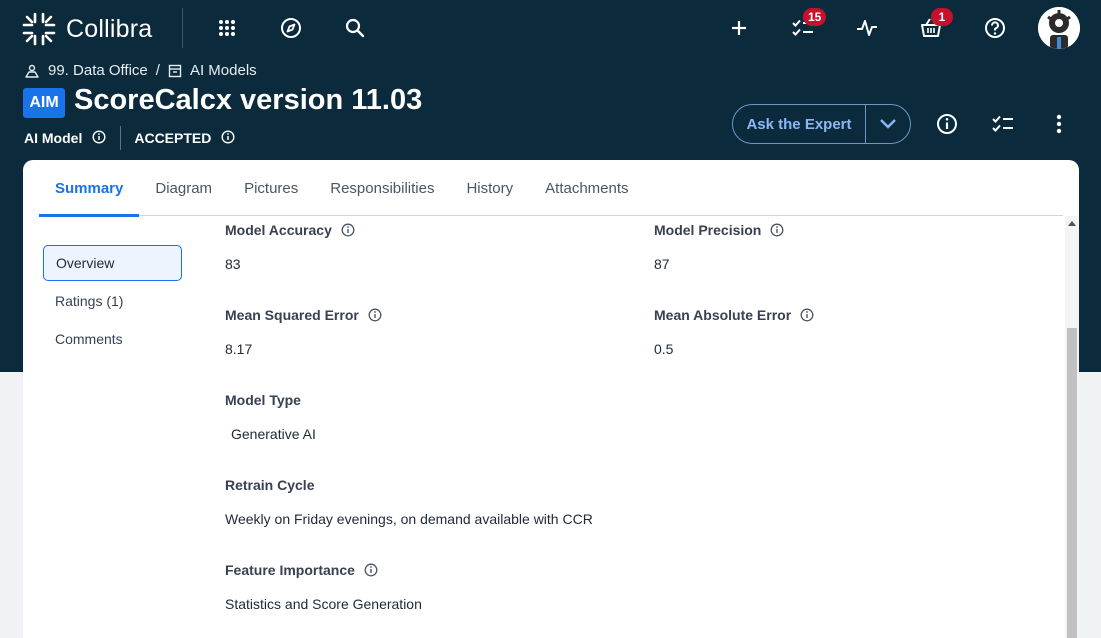  I want to click on scrollbar-thumb, so click(1072, 483).